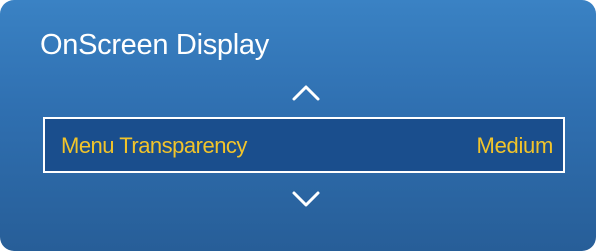 The width and height of the screenshot is (596, 251). I want to click on chevron-up-icon, so click(306, 93).